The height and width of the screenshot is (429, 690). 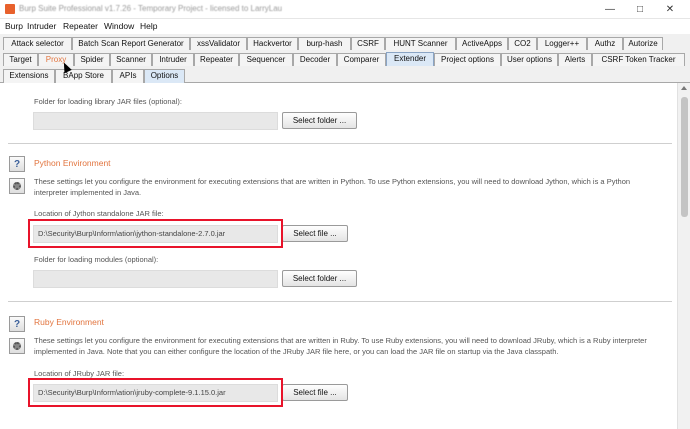 What do you see at coordinates (420, 43) in the screenshot?
I see `tab-hunt-scanner: HUNT Scanner` at bounding box center [420, 43].